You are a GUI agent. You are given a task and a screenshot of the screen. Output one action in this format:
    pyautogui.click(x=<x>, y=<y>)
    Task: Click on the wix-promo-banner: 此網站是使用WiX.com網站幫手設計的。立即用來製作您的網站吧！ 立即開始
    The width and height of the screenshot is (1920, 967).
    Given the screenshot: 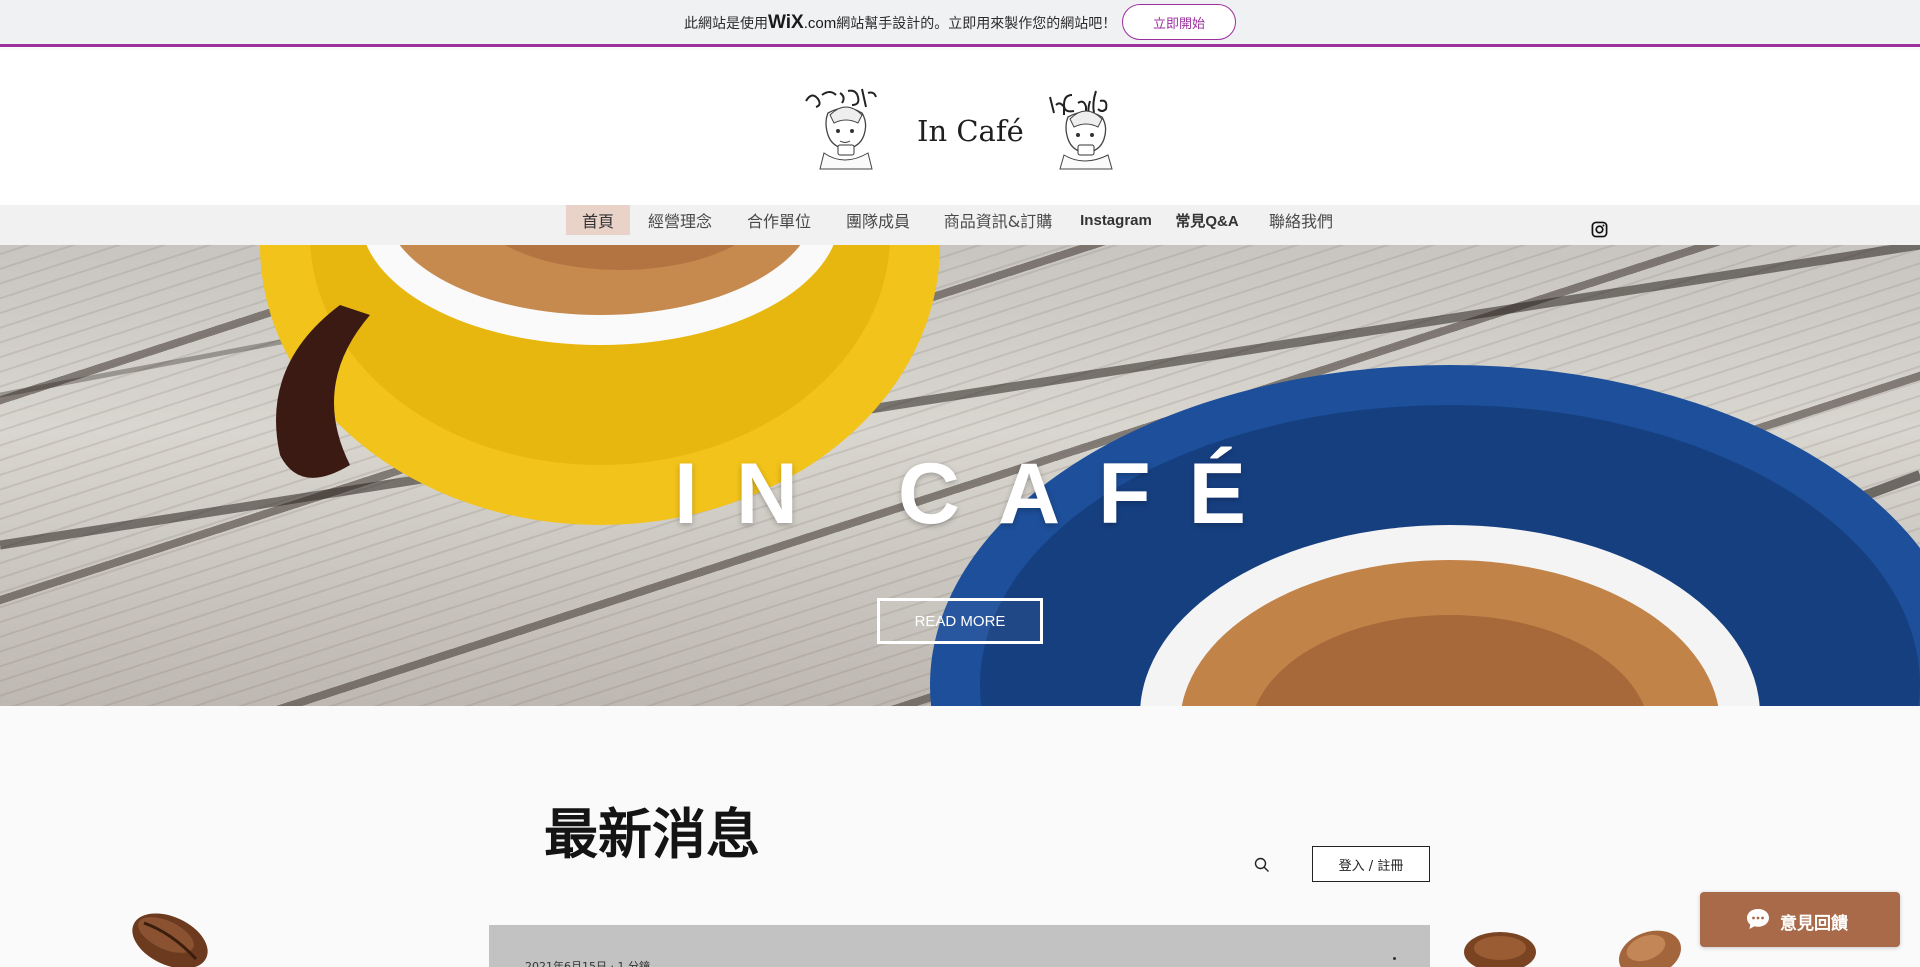 What is the action you would take?
    pyautogui.click(x=960, y=23)
    